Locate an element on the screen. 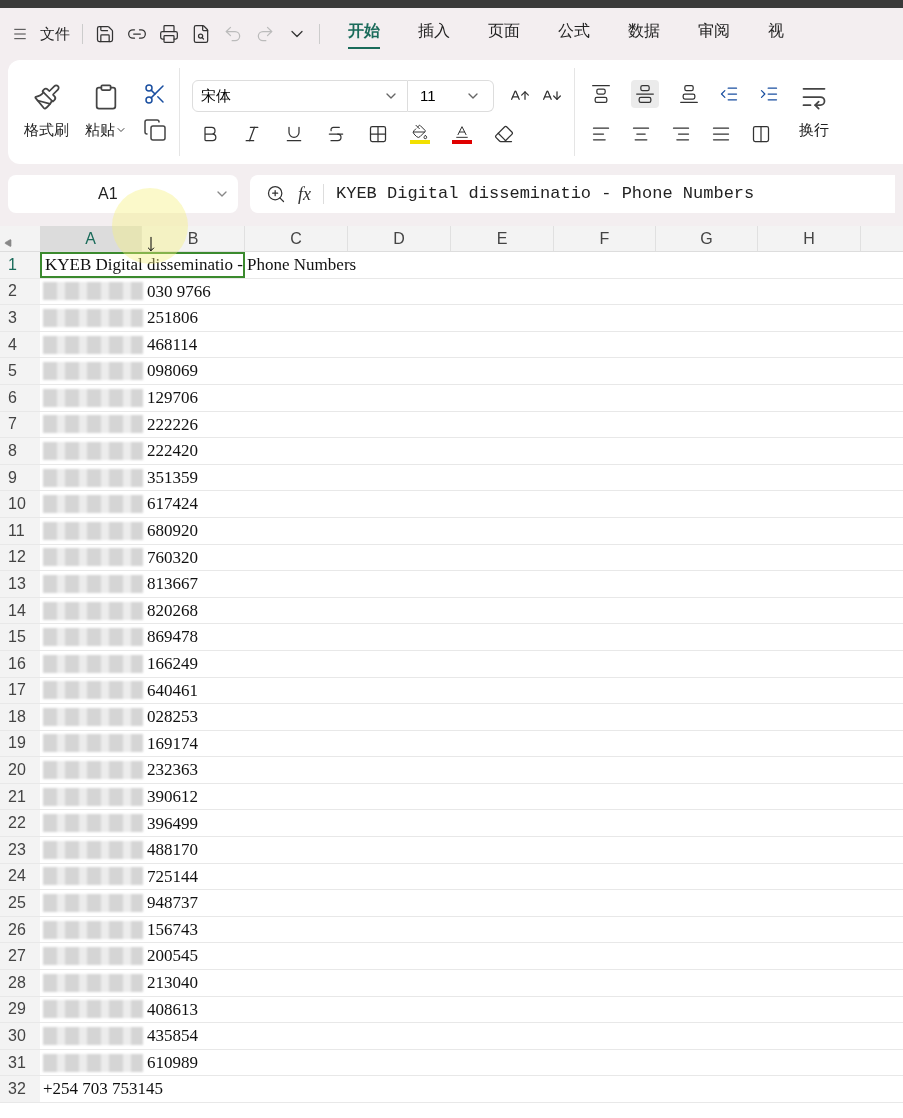 This screenshot has height=1118, width=903. cell-text: 232363 is located at coordinates (172, 770).